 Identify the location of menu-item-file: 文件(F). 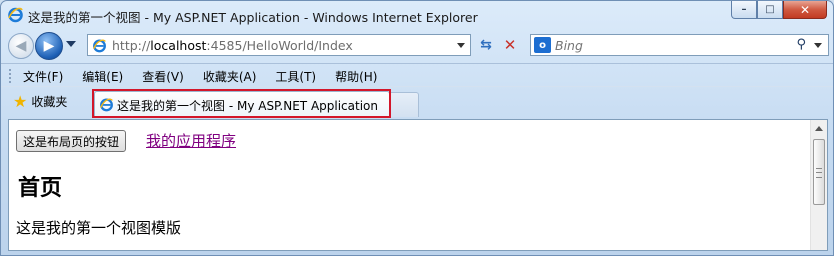
(43, 76).